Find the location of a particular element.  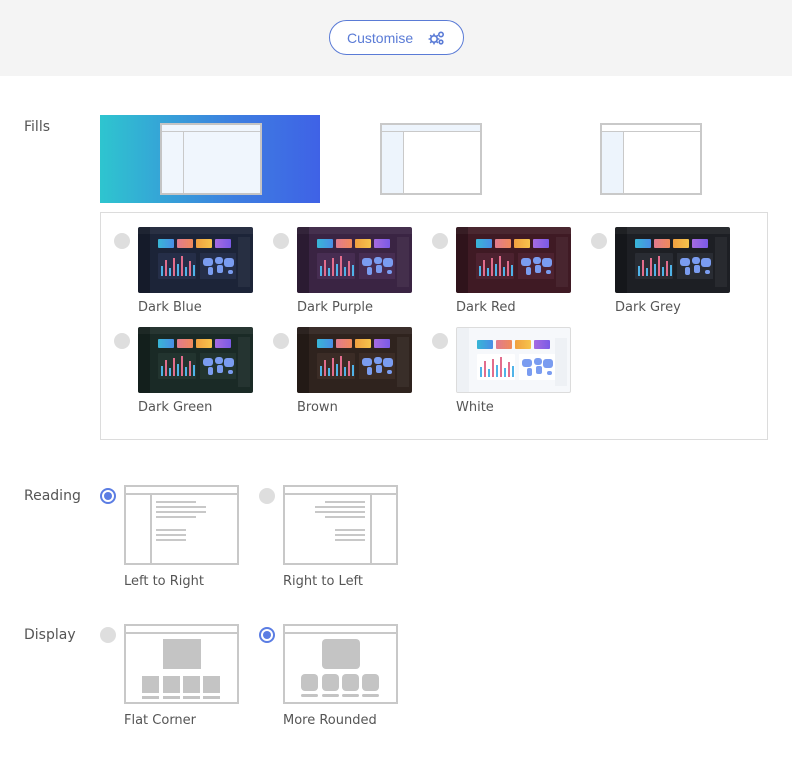

reading-label: Reading is located at coordinates (52, 496).